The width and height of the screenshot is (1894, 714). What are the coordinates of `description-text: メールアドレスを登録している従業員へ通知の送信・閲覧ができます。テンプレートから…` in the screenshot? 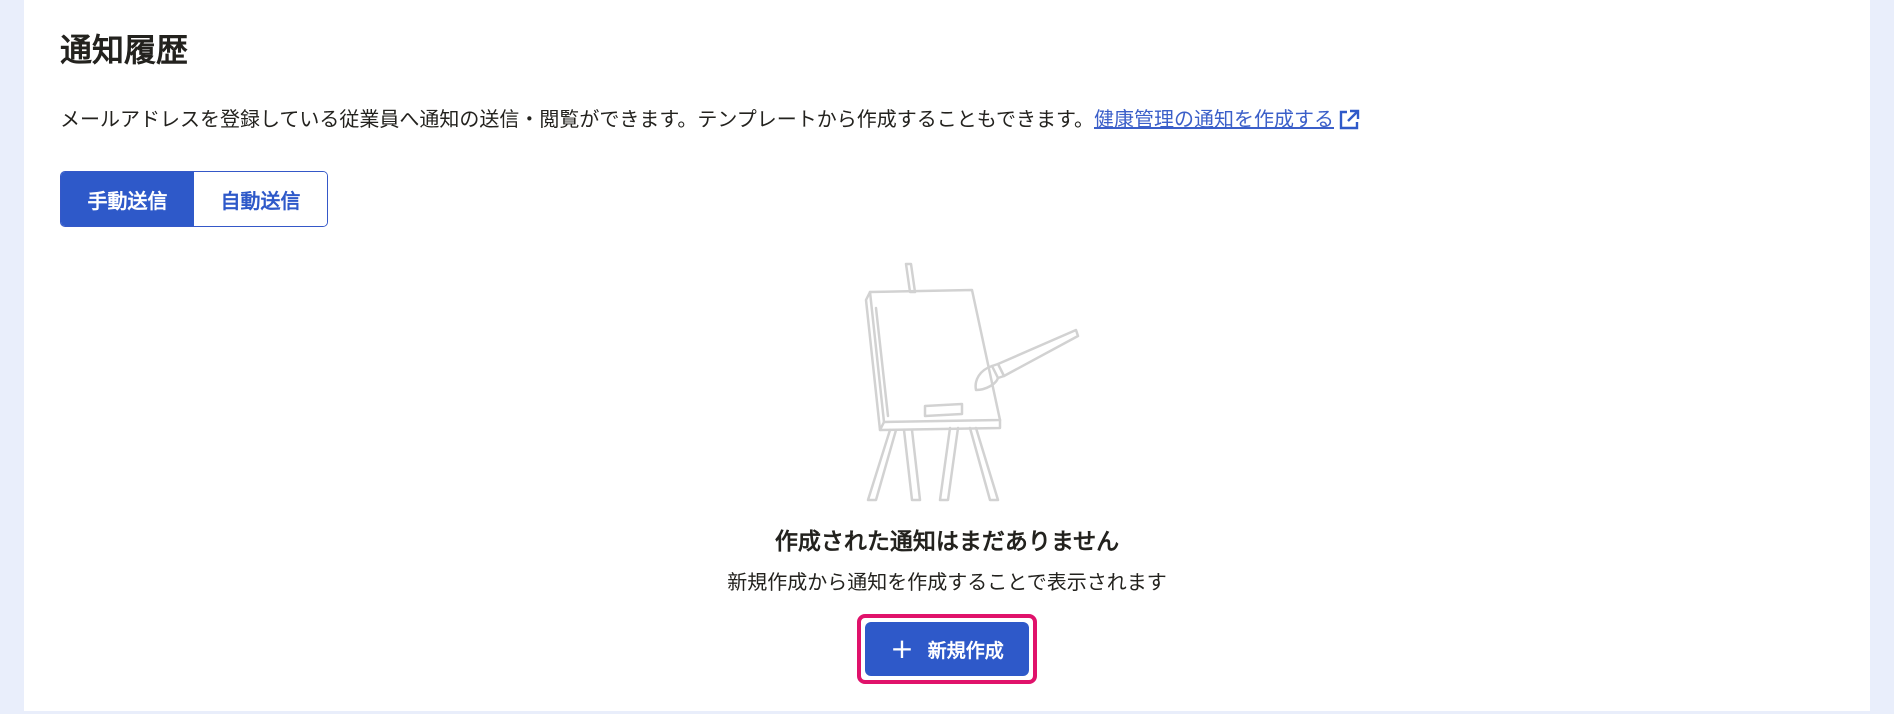 It's located at (577, 119).